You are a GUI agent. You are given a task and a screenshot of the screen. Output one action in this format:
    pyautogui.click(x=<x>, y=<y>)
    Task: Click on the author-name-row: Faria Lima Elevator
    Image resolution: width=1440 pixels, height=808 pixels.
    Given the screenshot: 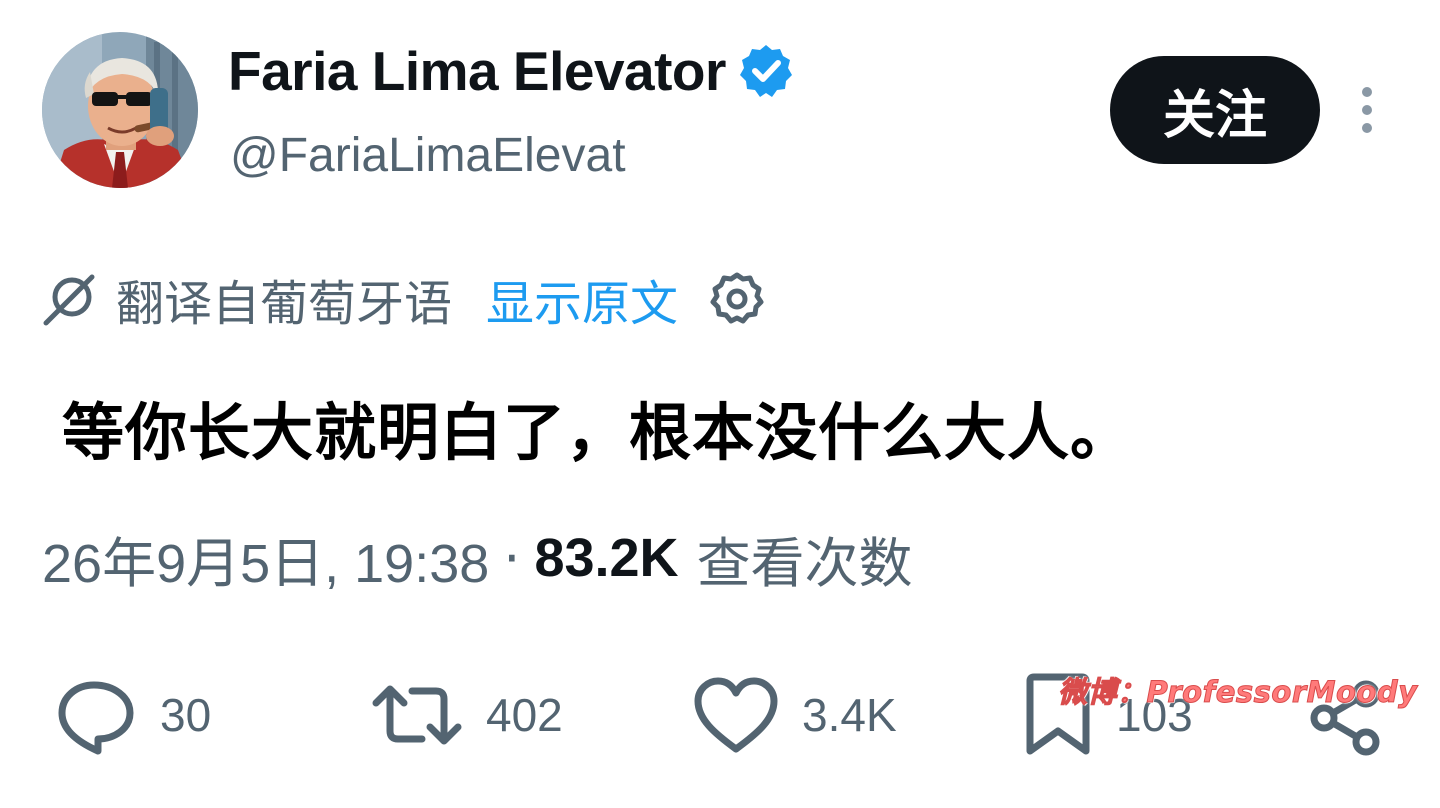 What is the action you would take?
    pyautogui.click(x=511, y=71)
    